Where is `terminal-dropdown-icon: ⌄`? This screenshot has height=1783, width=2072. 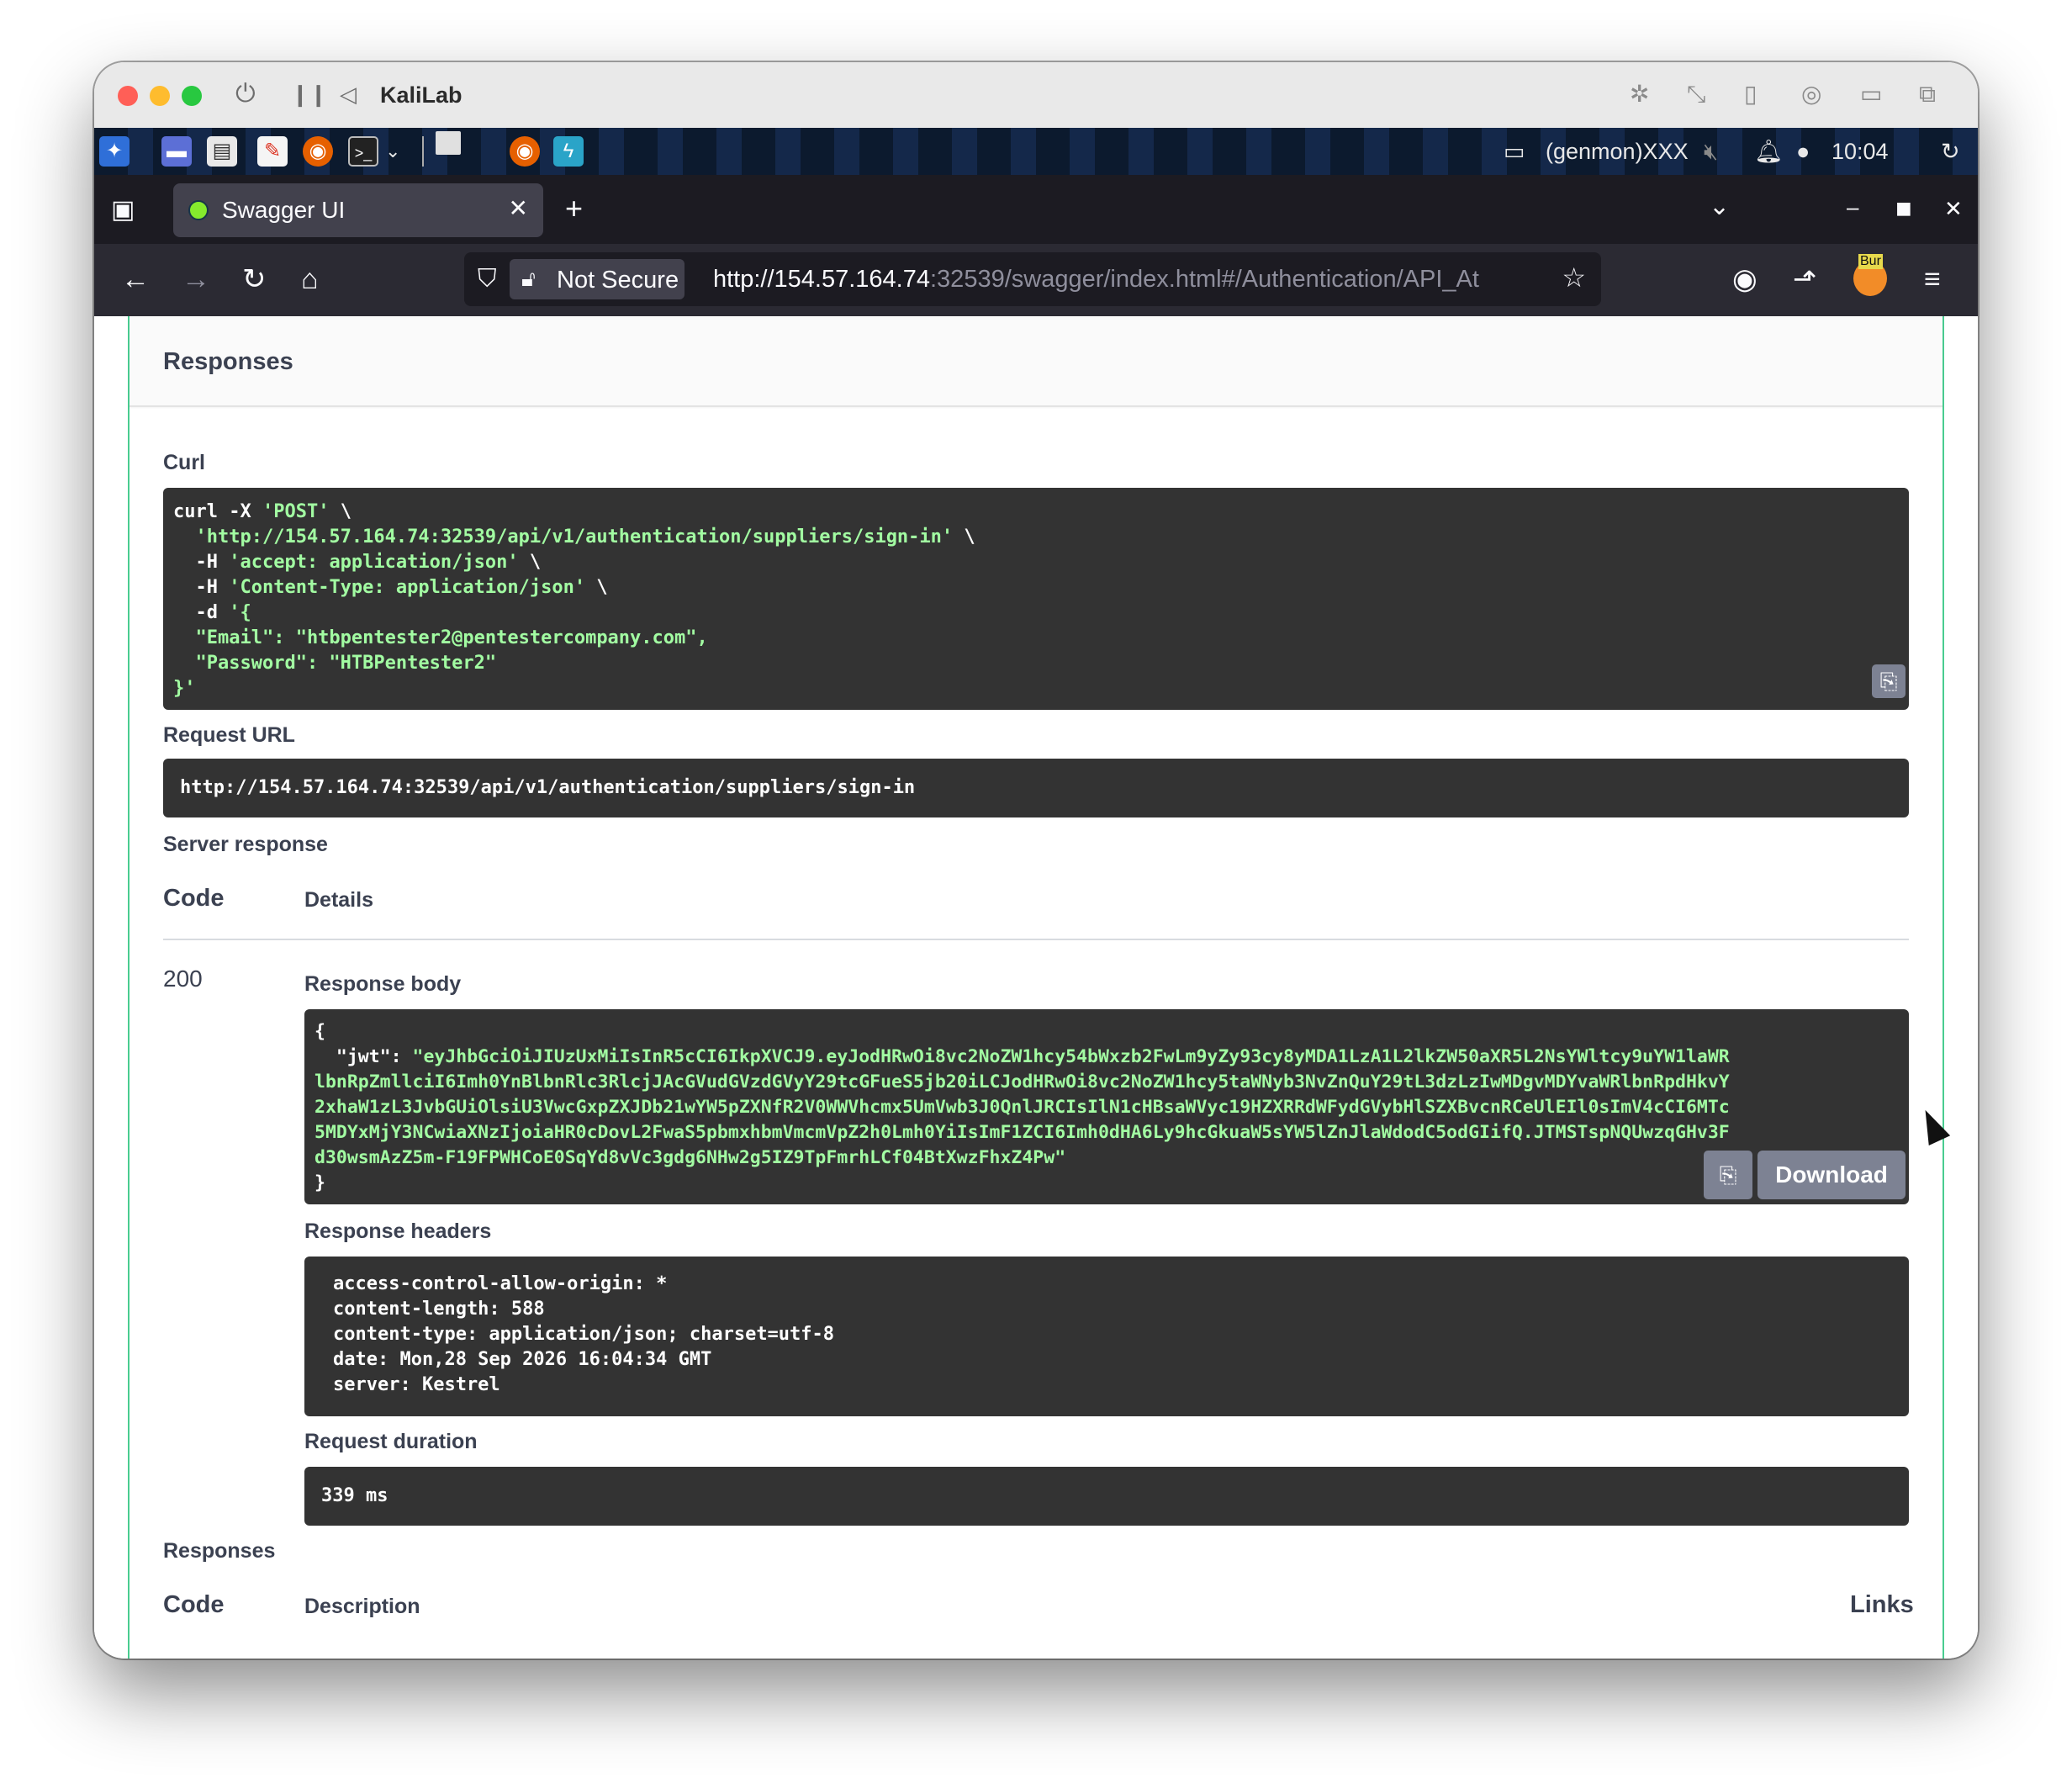
terminal-dropdown-icon: ⌄ is located at coordinates (392, 151).